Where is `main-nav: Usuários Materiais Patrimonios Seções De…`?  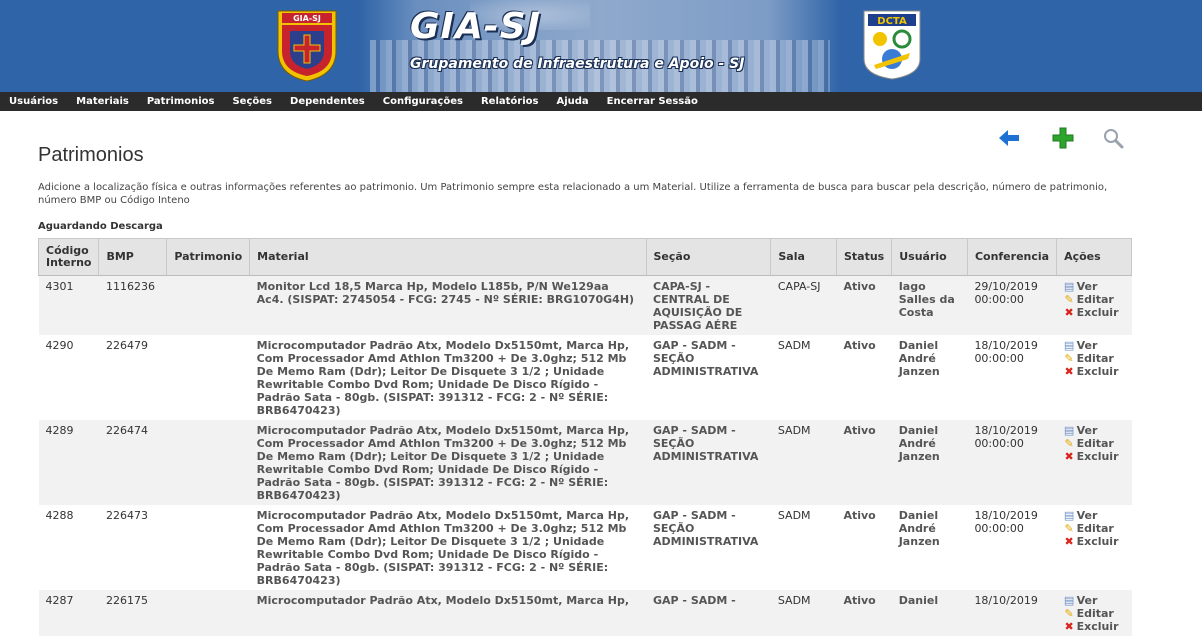 main-nav: Usuários Materiais Patrimonios Seções De… is located at coordinates (601, 101).